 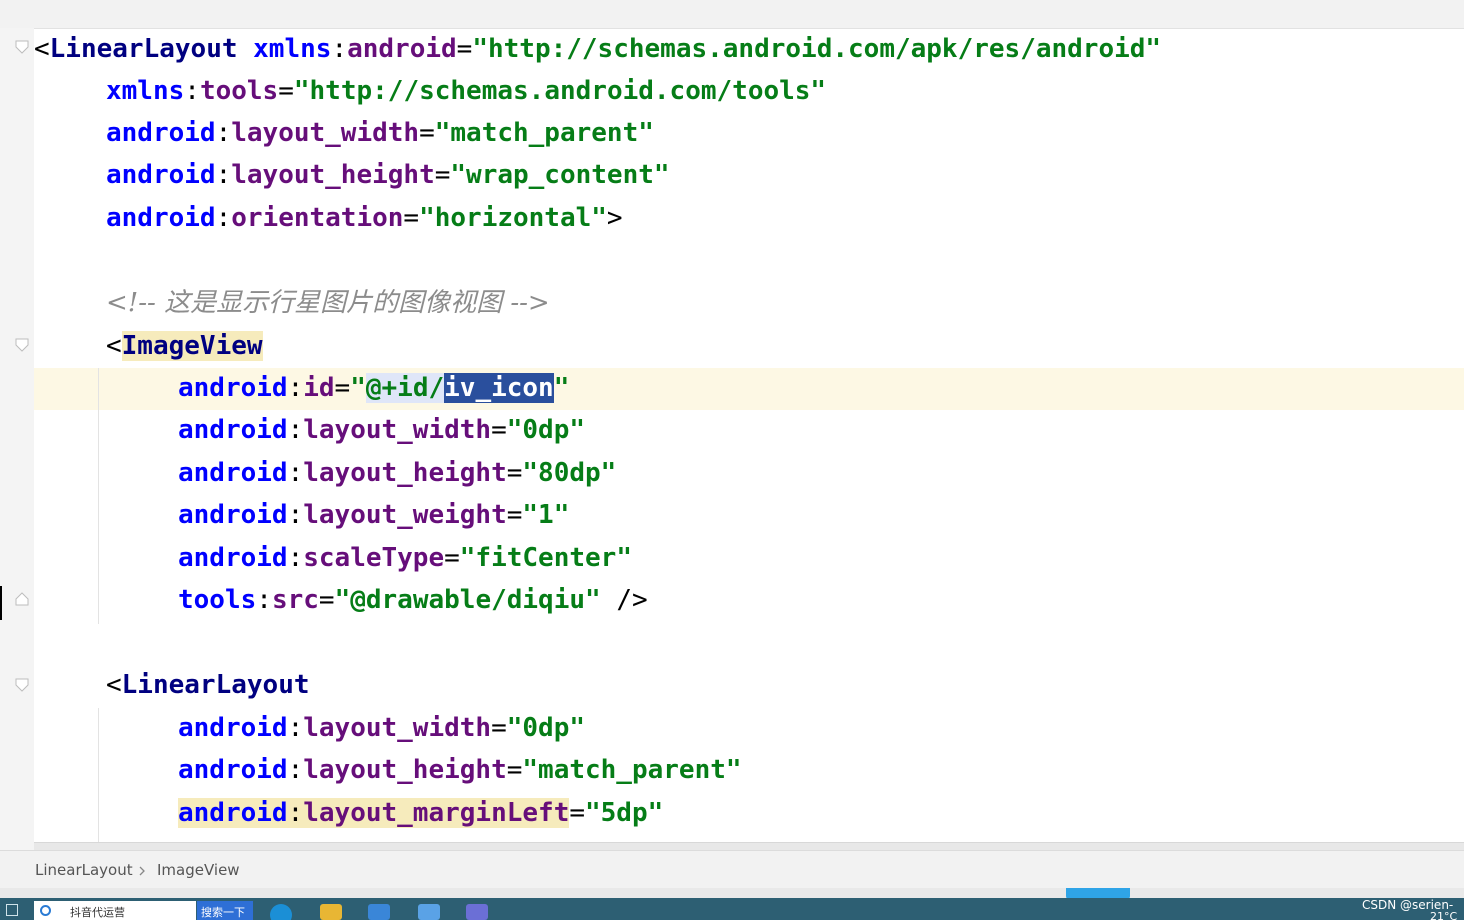 I want to click on breadcrumb-item-imageview: ImageView, so click(x=198, y=870).